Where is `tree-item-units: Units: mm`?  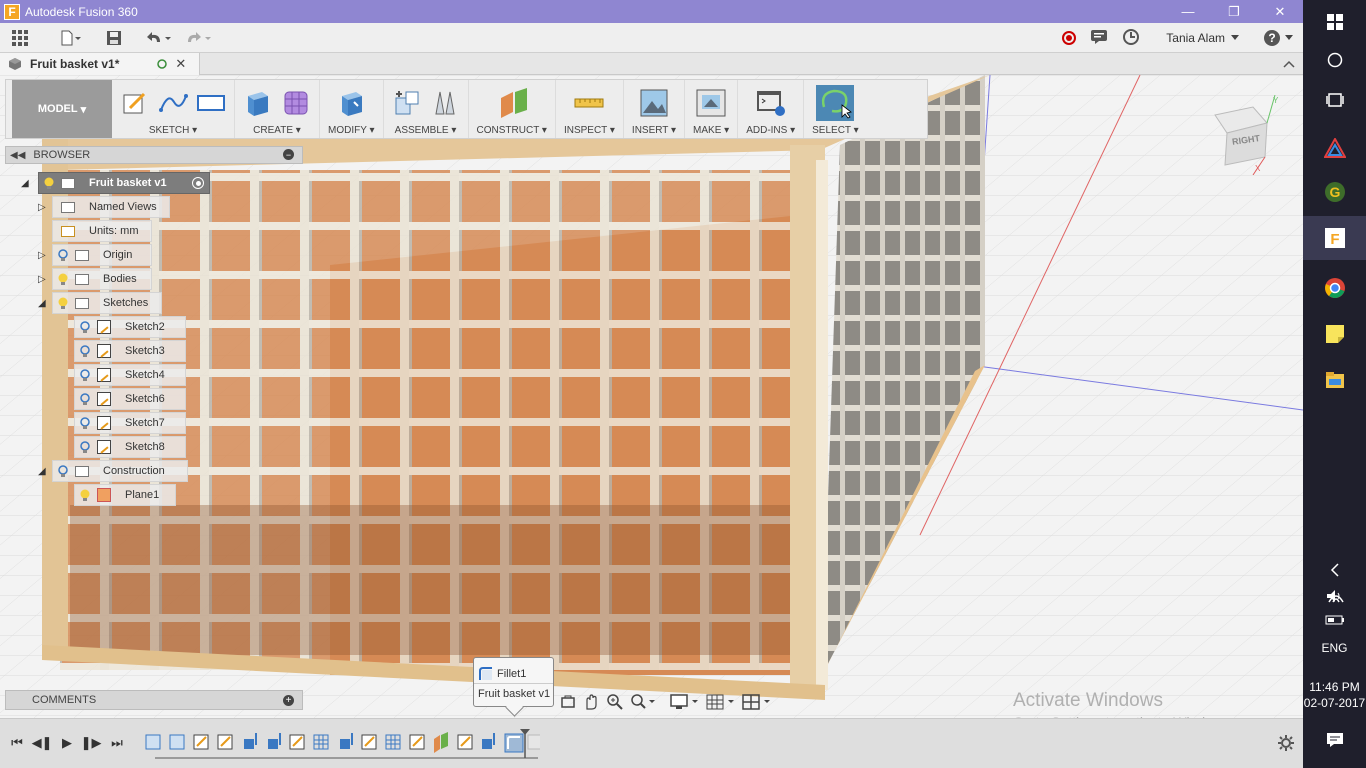 tree-item-units: Units: mm is located at coordinates (102, 231).